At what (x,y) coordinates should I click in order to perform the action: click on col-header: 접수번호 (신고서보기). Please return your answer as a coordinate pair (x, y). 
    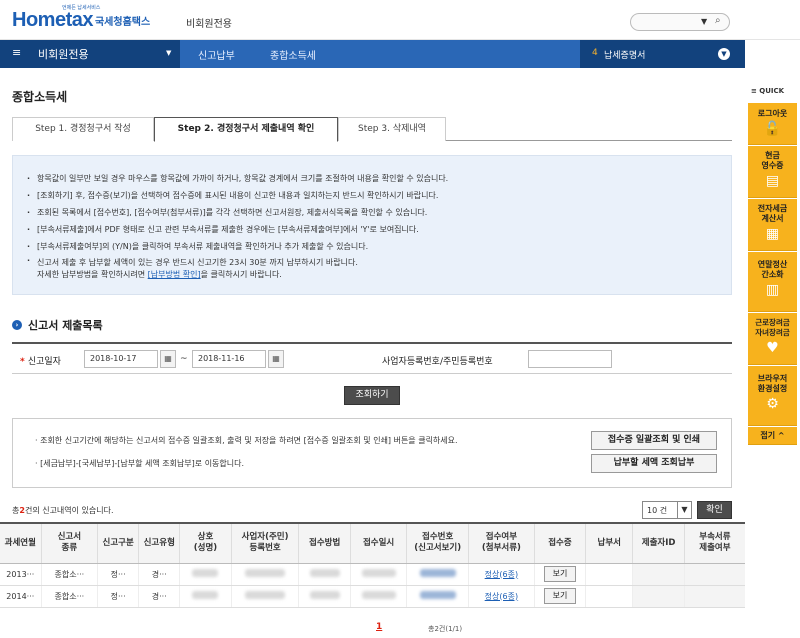
    Looking at the image, I should click on (437, 543).